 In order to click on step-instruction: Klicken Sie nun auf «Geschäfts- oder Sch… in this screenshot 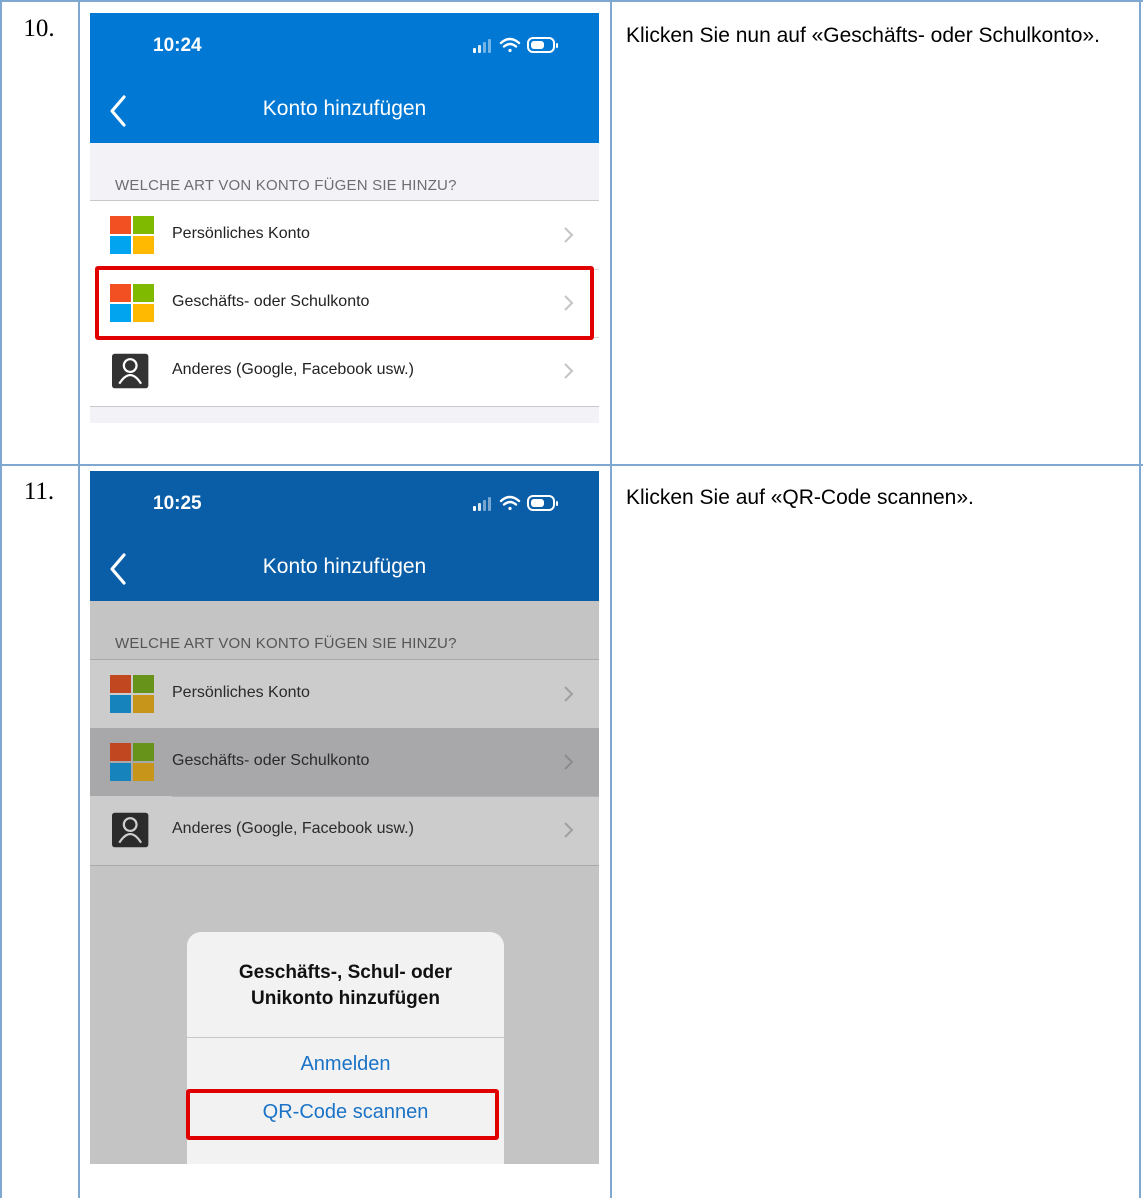, I will do `click(863, 35)`.